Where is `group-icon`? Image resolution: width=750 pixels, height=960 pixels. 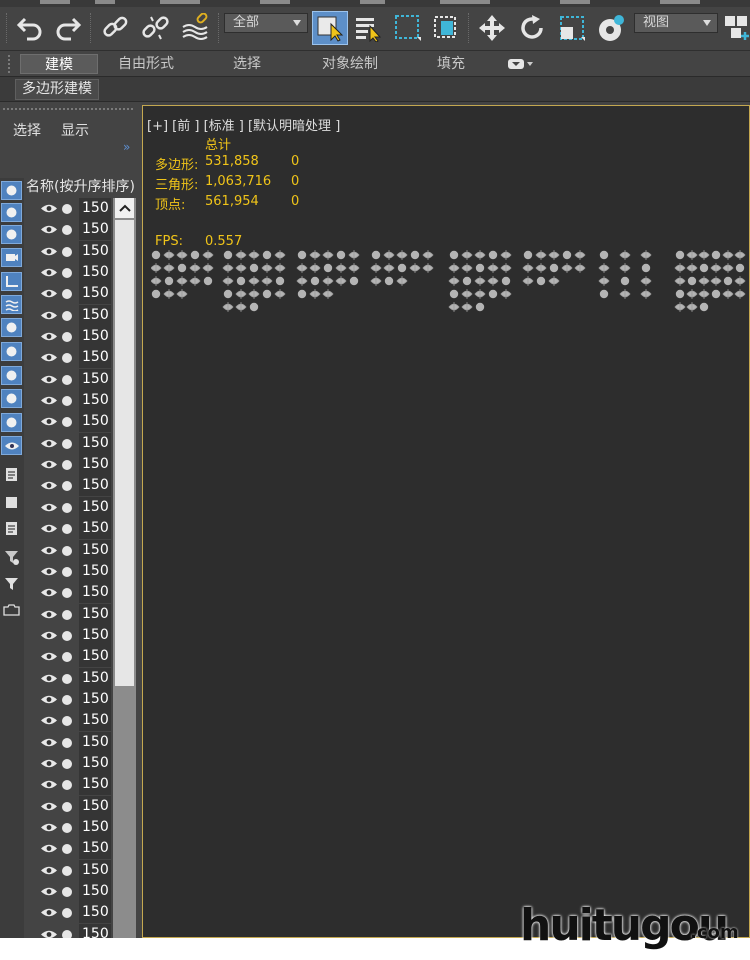 group-icon is located at coordinates (11, 327).